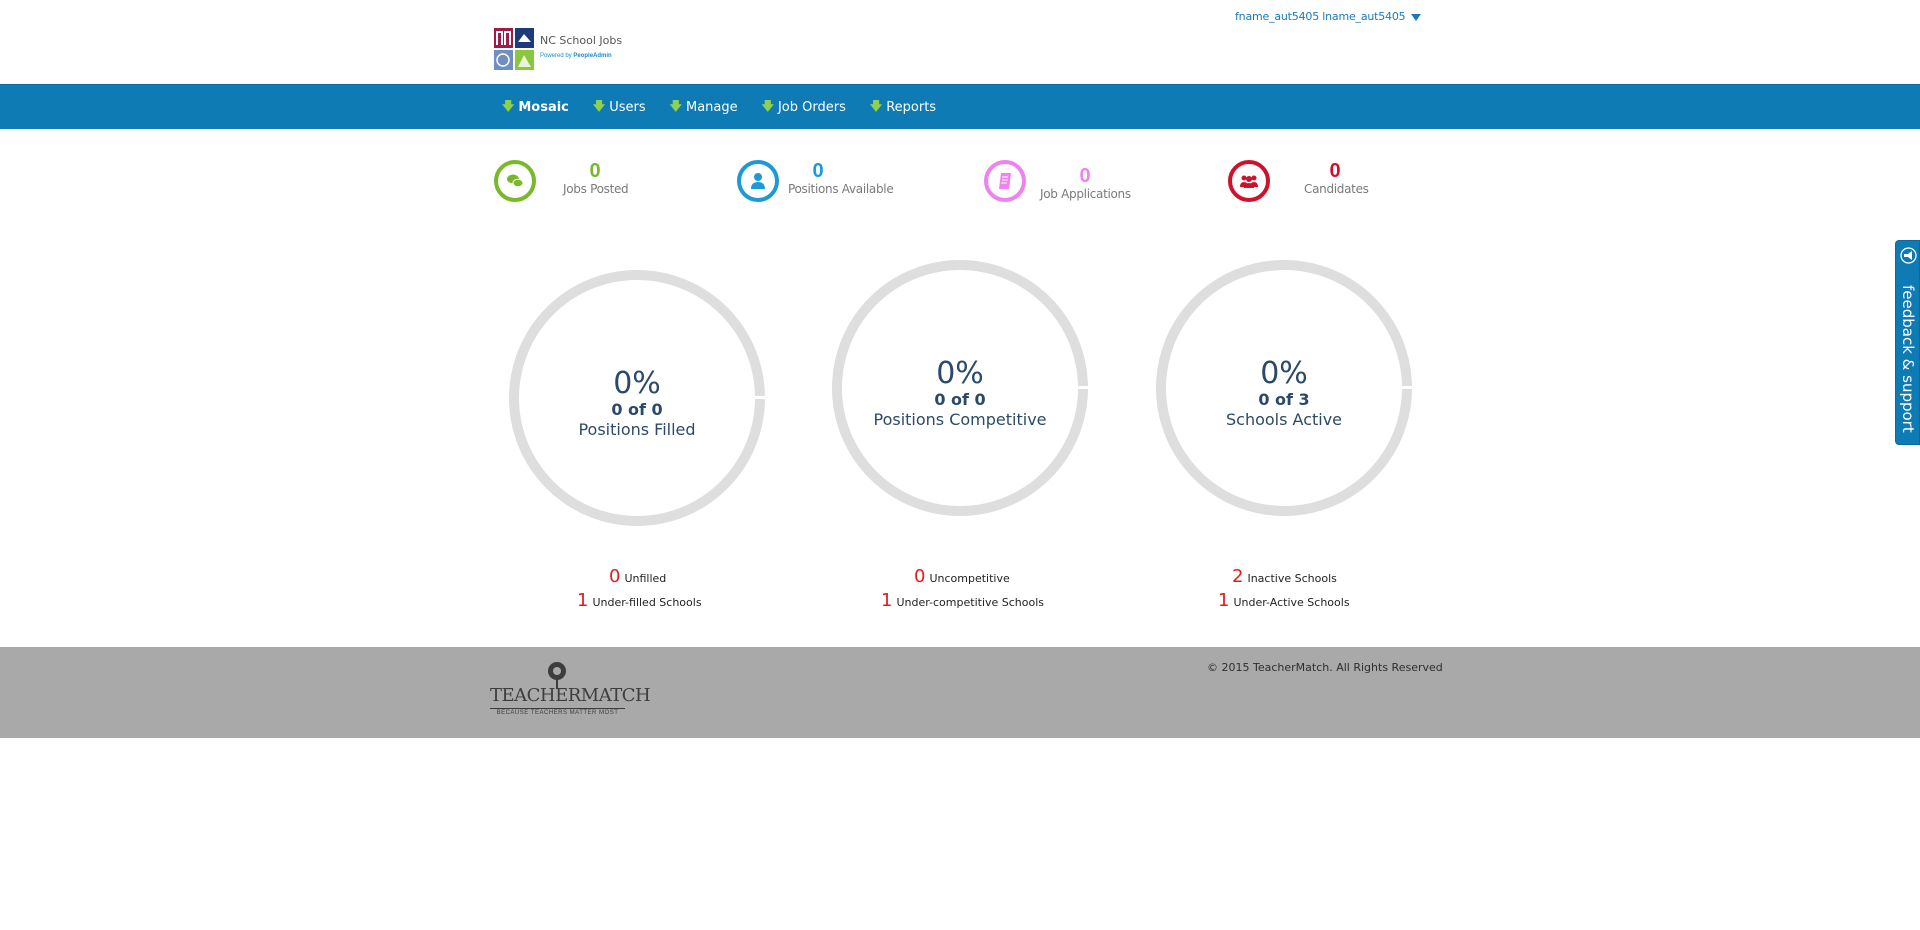 This screenshot has width=1920, height=930. What do you see at coordinates (1336, 189) in the screenshot?
I see `stat-label: Candidates` at bounding box center [1336, 189].